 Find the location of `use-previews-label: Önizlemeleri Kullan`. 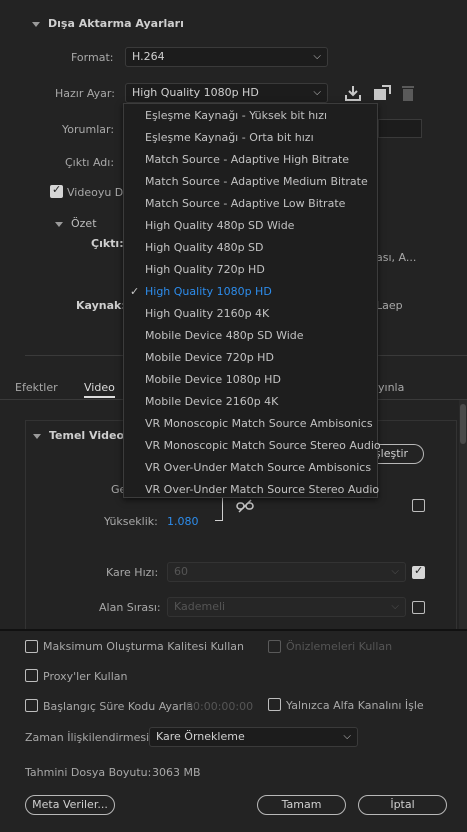

use-previews-label: Önizlemeleri Kullan is located at coordinates (339, 646).